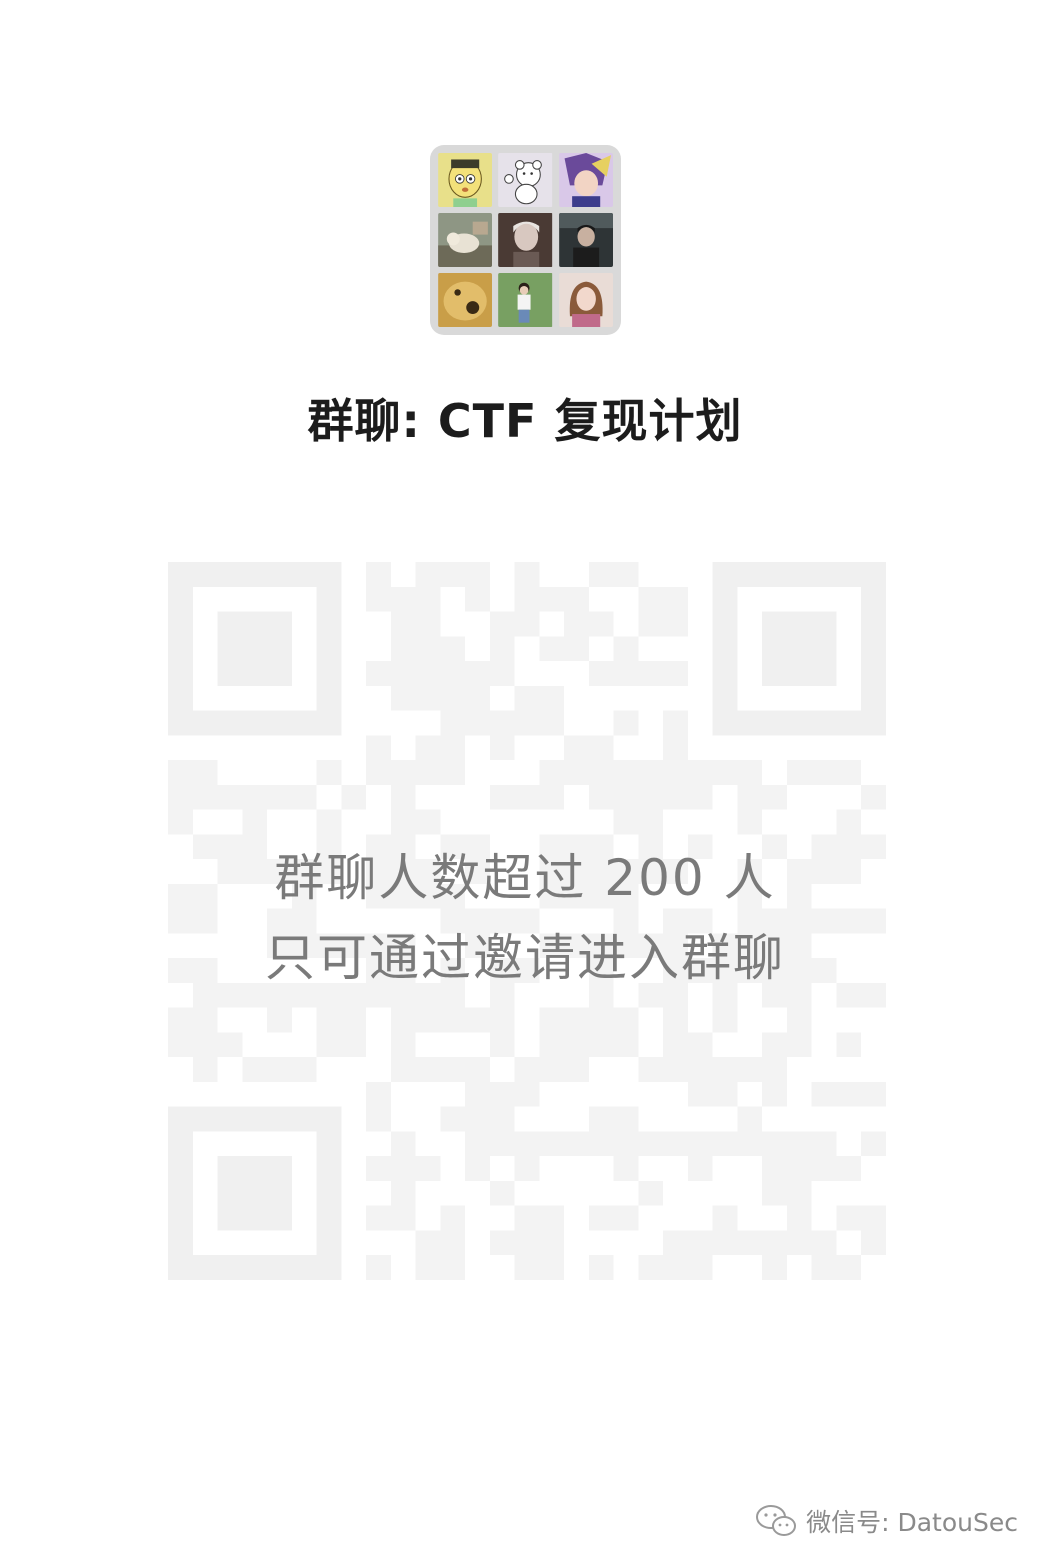 The image size is (1050, 1566). What do you see at coordinates (585, 300) in the screenshot?
I see `anime-girl-avatar` at bounding box center [585, 300].